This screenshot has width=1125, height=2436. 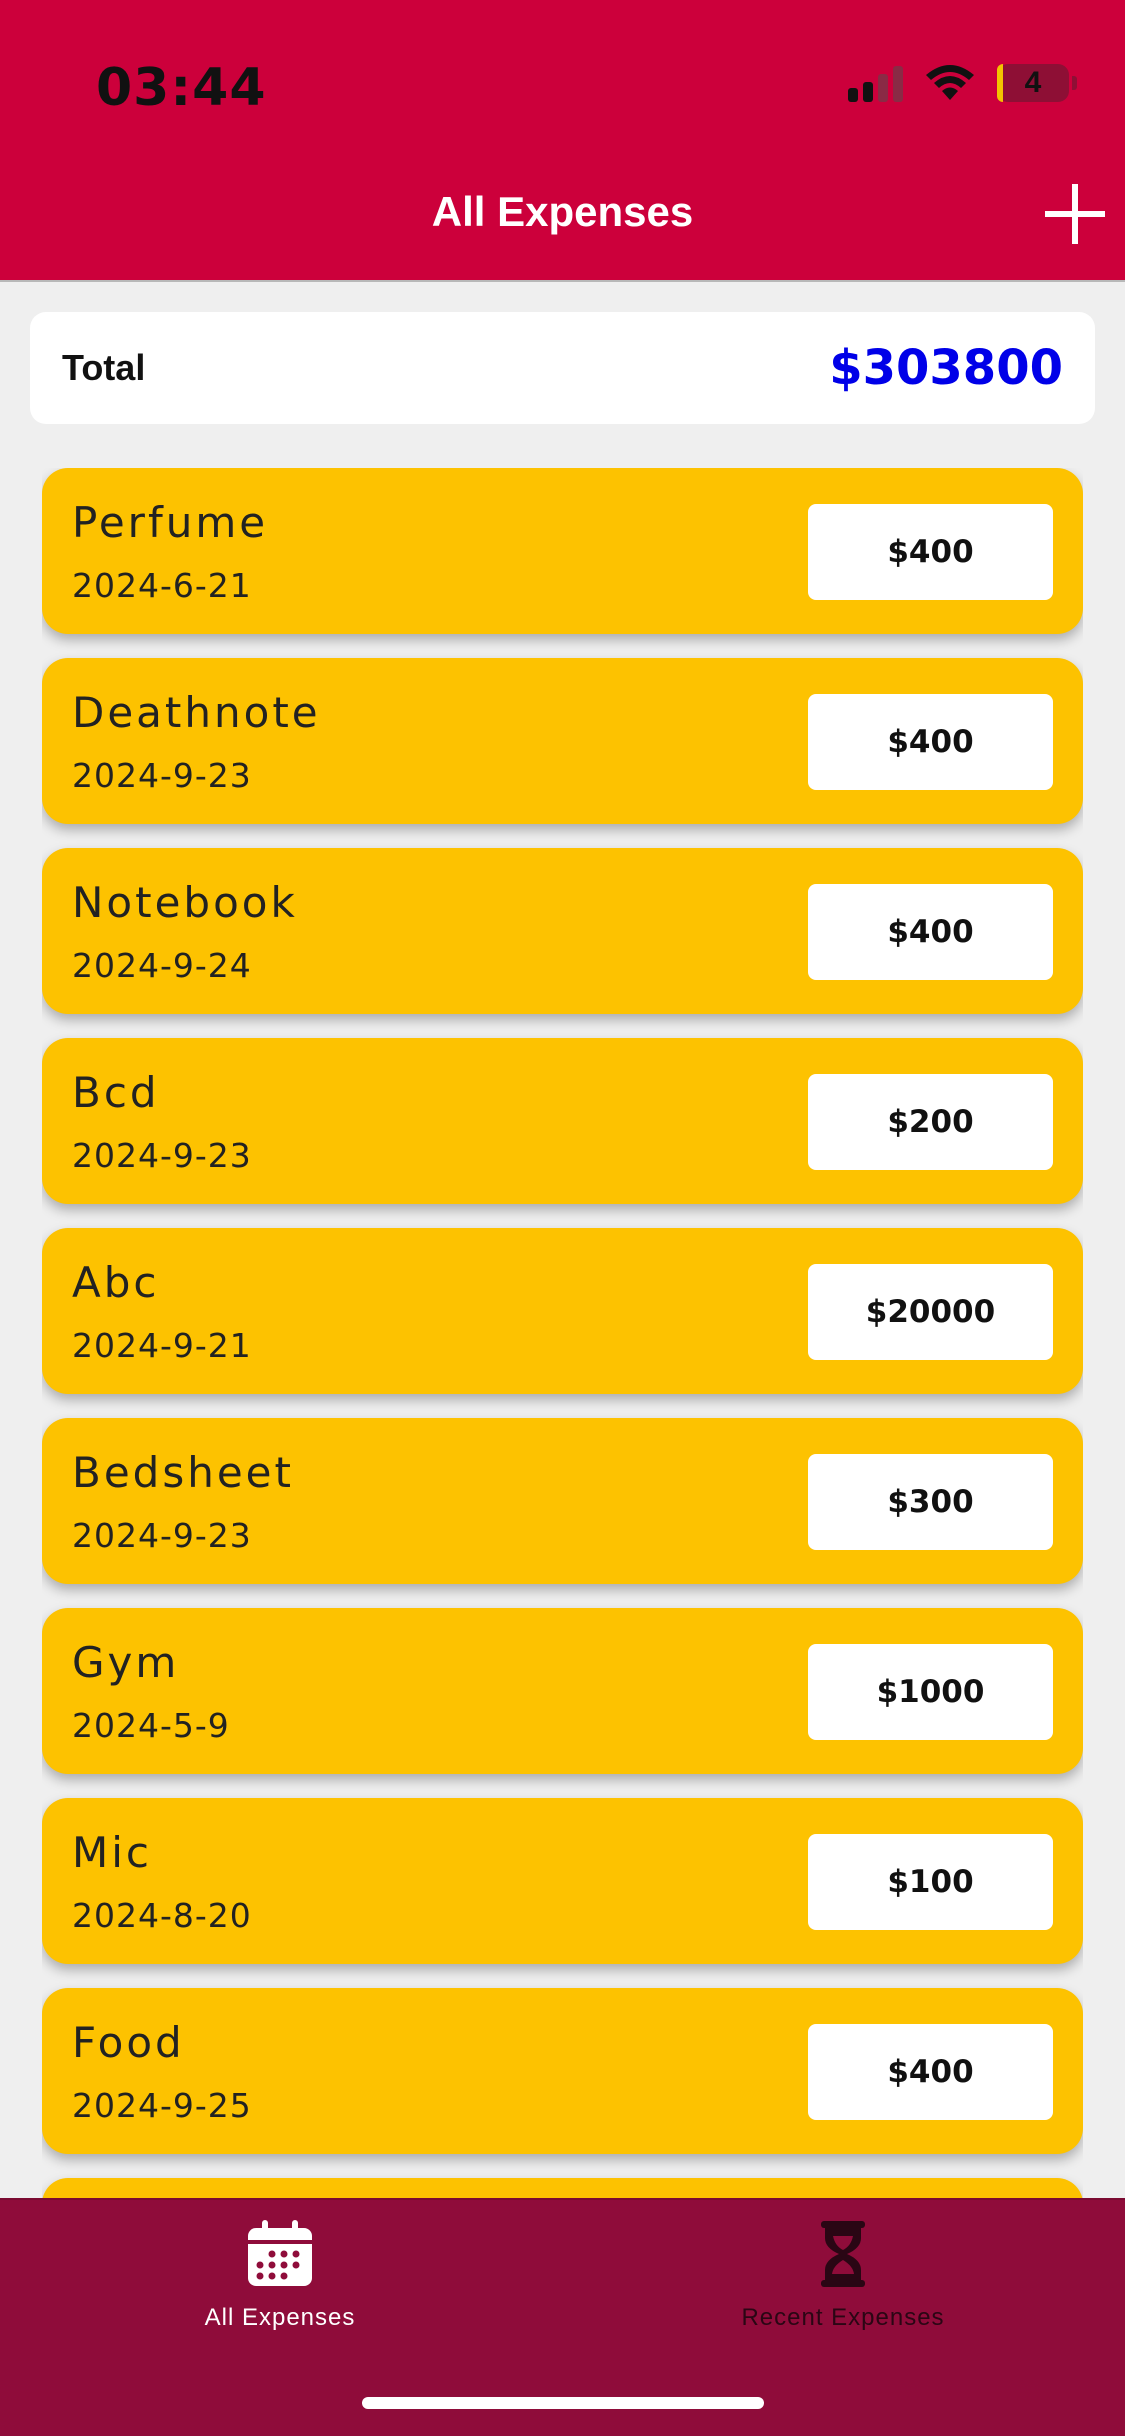 What do you see at coordinates (930, 1312) in the screenshot?
I see `expense-amount: $20000` at bounding box center [930, 1312].